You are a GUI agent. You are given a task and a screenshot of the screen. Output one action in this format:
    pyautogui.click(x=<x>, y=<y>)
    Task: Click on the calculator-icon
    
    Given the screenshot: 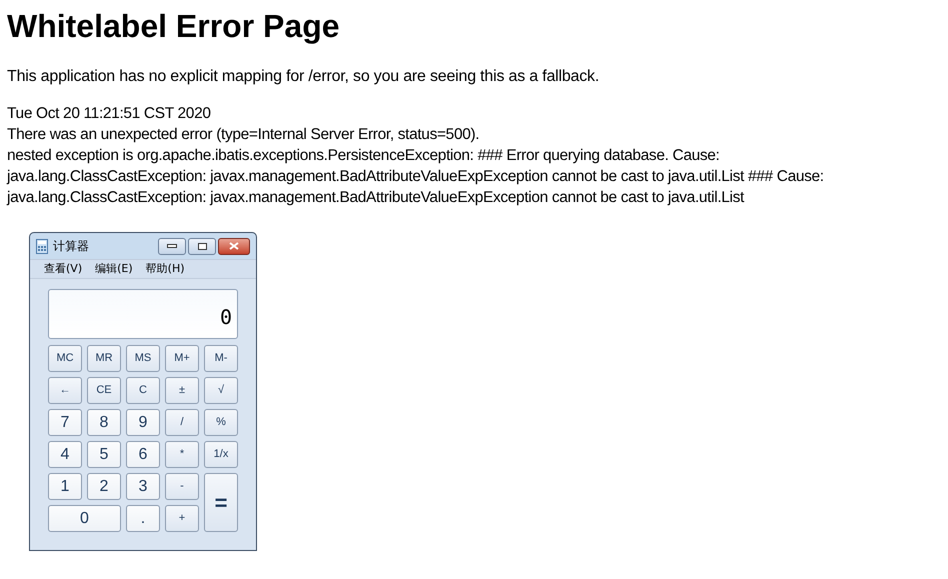 What is the action you would take?
    pyautogui.click(x=42, y=246)
    